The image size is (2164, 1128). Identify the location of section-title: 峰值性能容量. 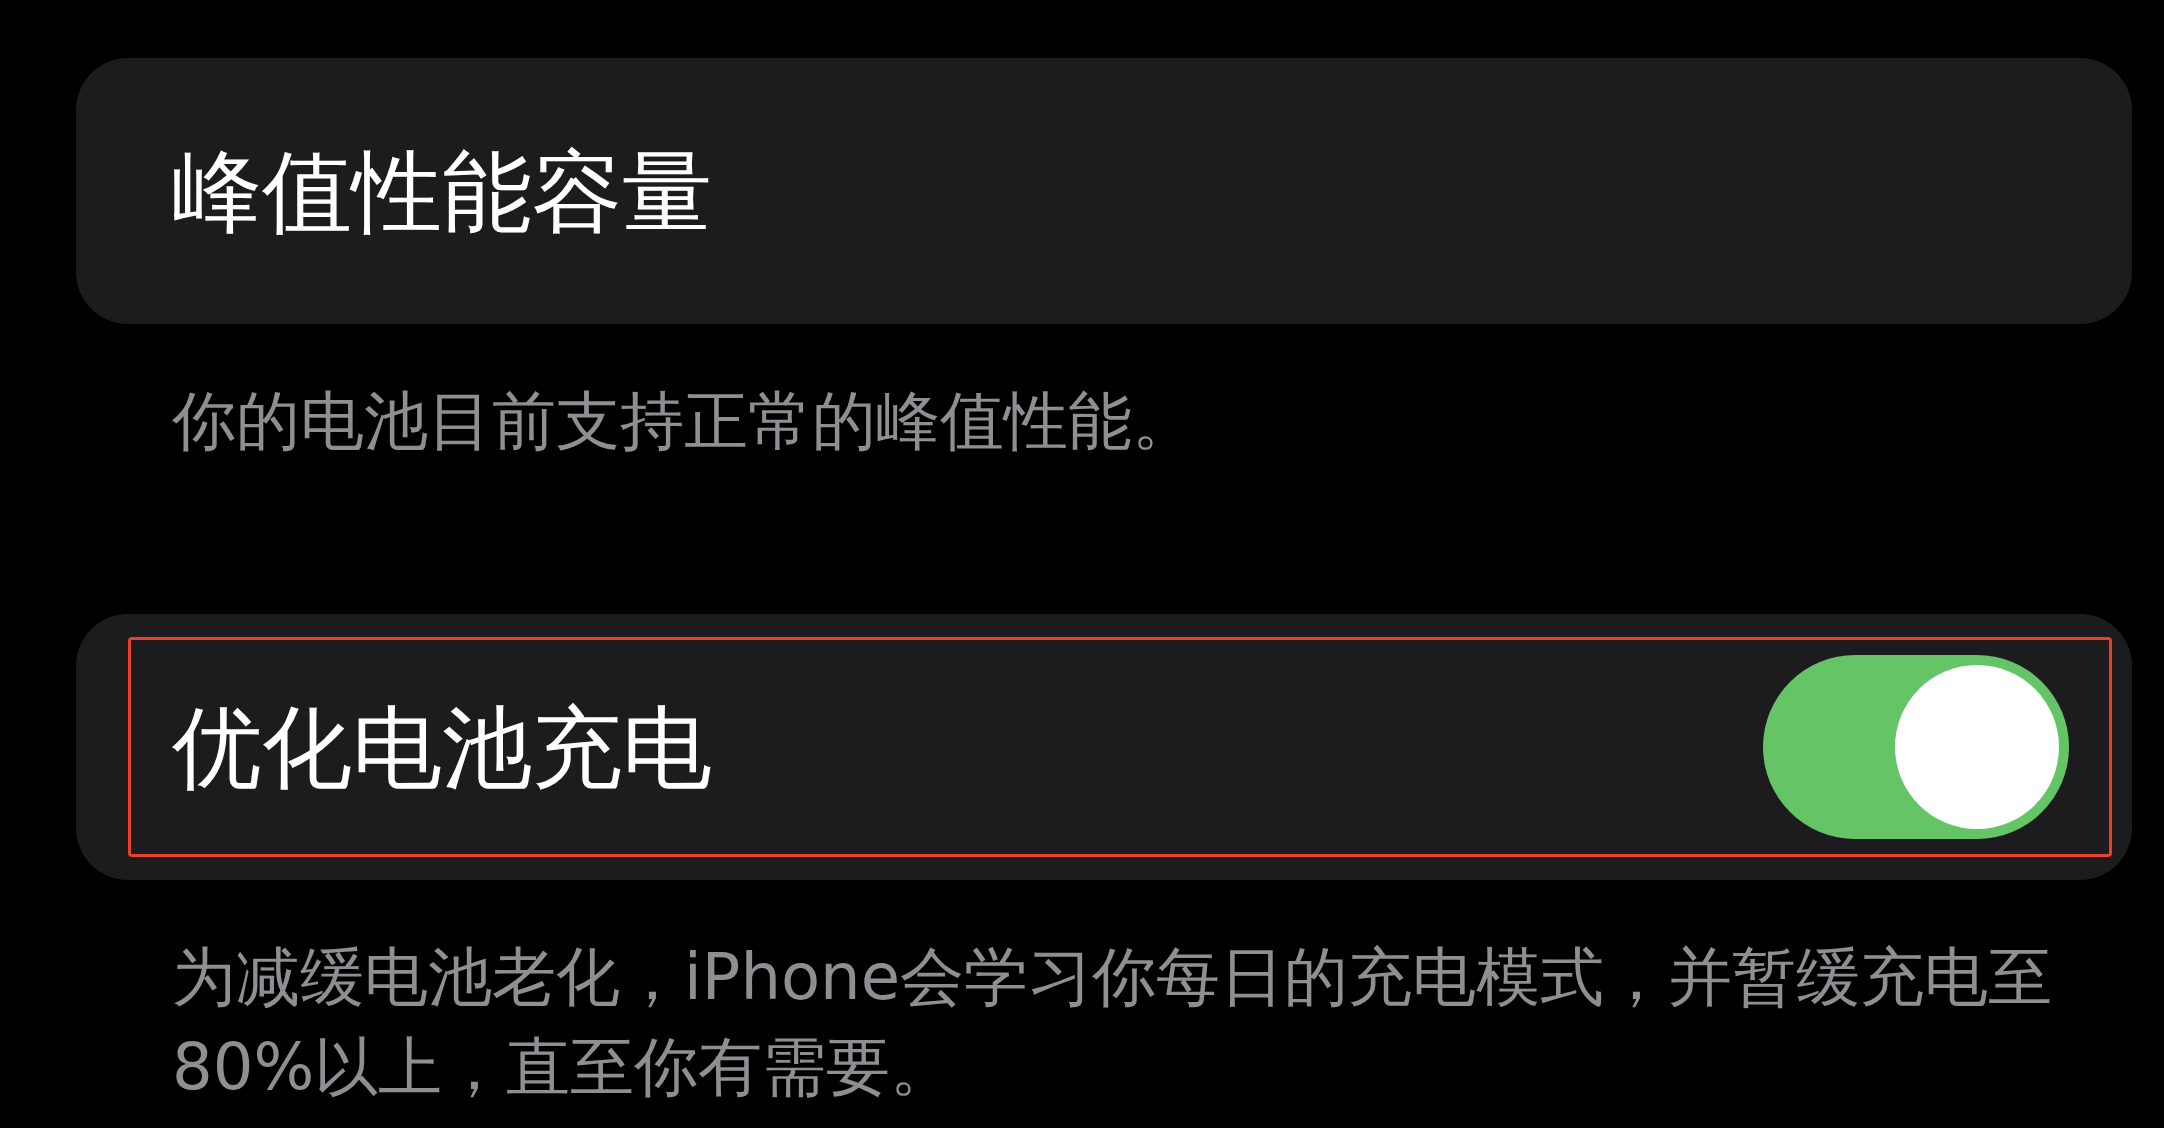
(442, 191).